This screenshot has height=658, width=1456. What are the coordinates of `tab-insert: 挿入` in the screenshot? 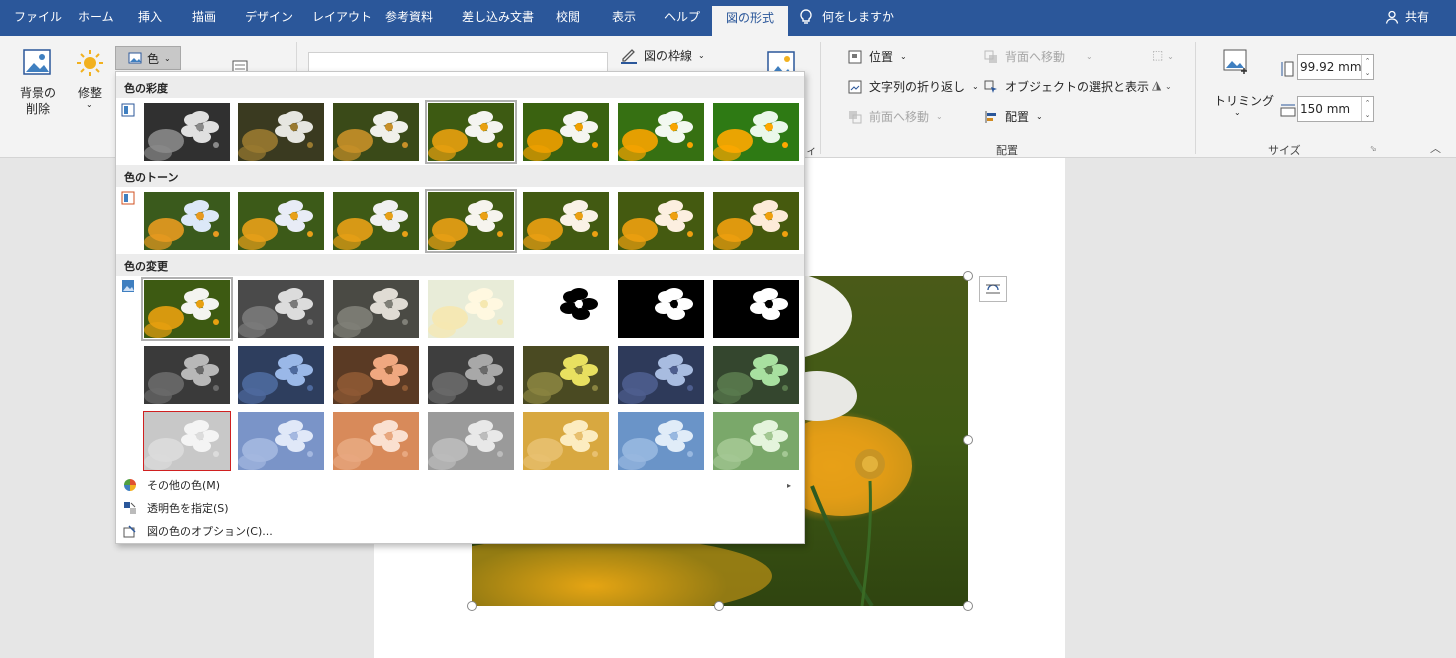 It's located at (150, 16).